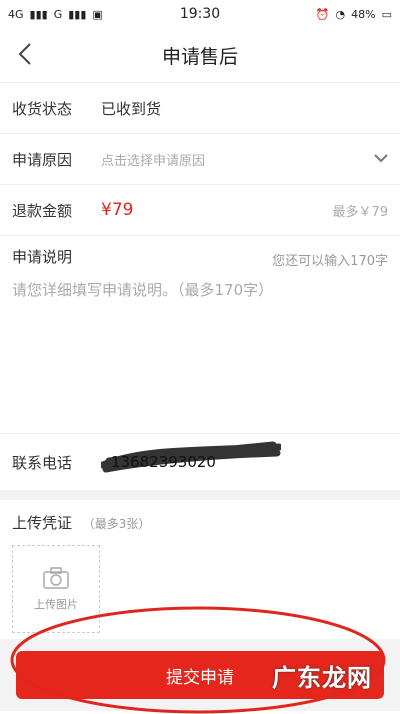  I want to click on remark-counter: 您还可以输入170字, so click(330, 261).